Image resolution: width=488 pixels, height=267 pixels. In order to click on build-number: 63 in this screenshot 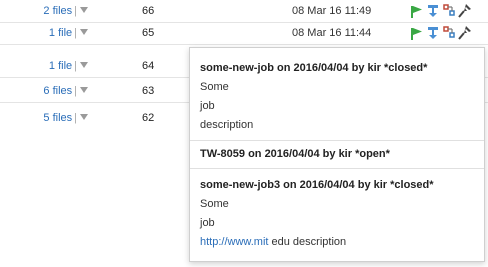, I will do `click(148, 91)`.